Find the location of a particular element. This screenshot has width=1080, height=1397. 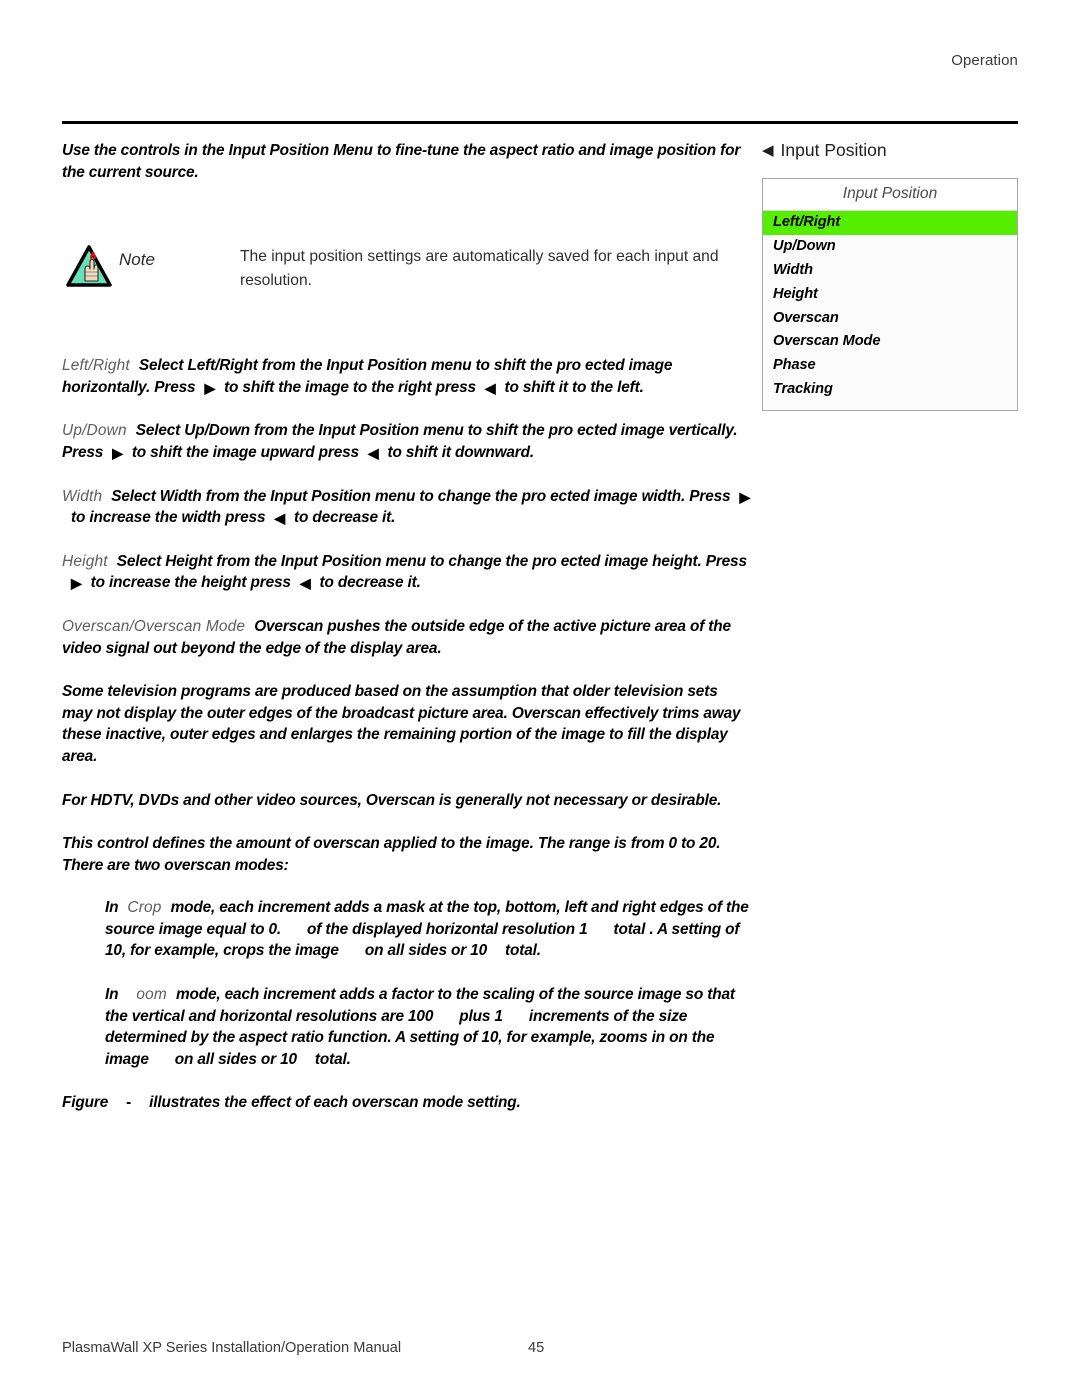

zoom-mode-prefix: In is located at coordinates (112, 995).